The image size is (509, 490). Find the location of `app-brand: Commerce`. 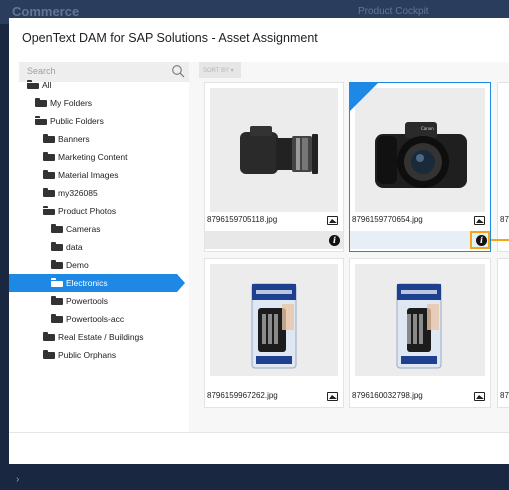

app-brand: Commerce is located at coordinates (46, 11).